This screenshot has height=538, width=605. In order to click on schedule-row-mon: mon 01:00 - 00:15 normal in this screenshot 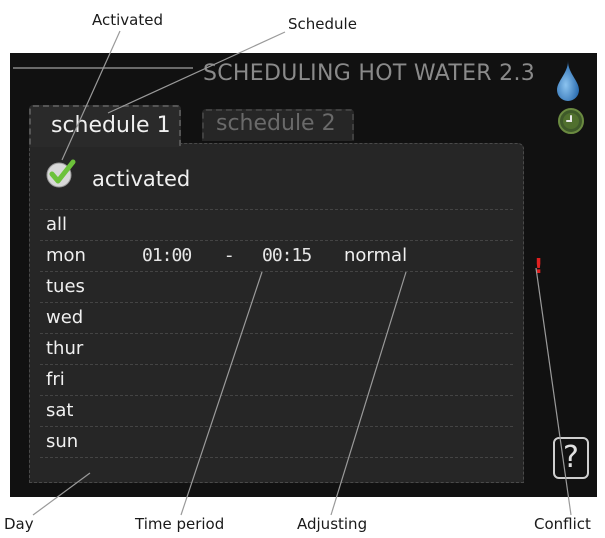, I will do `click(276, 255)`.